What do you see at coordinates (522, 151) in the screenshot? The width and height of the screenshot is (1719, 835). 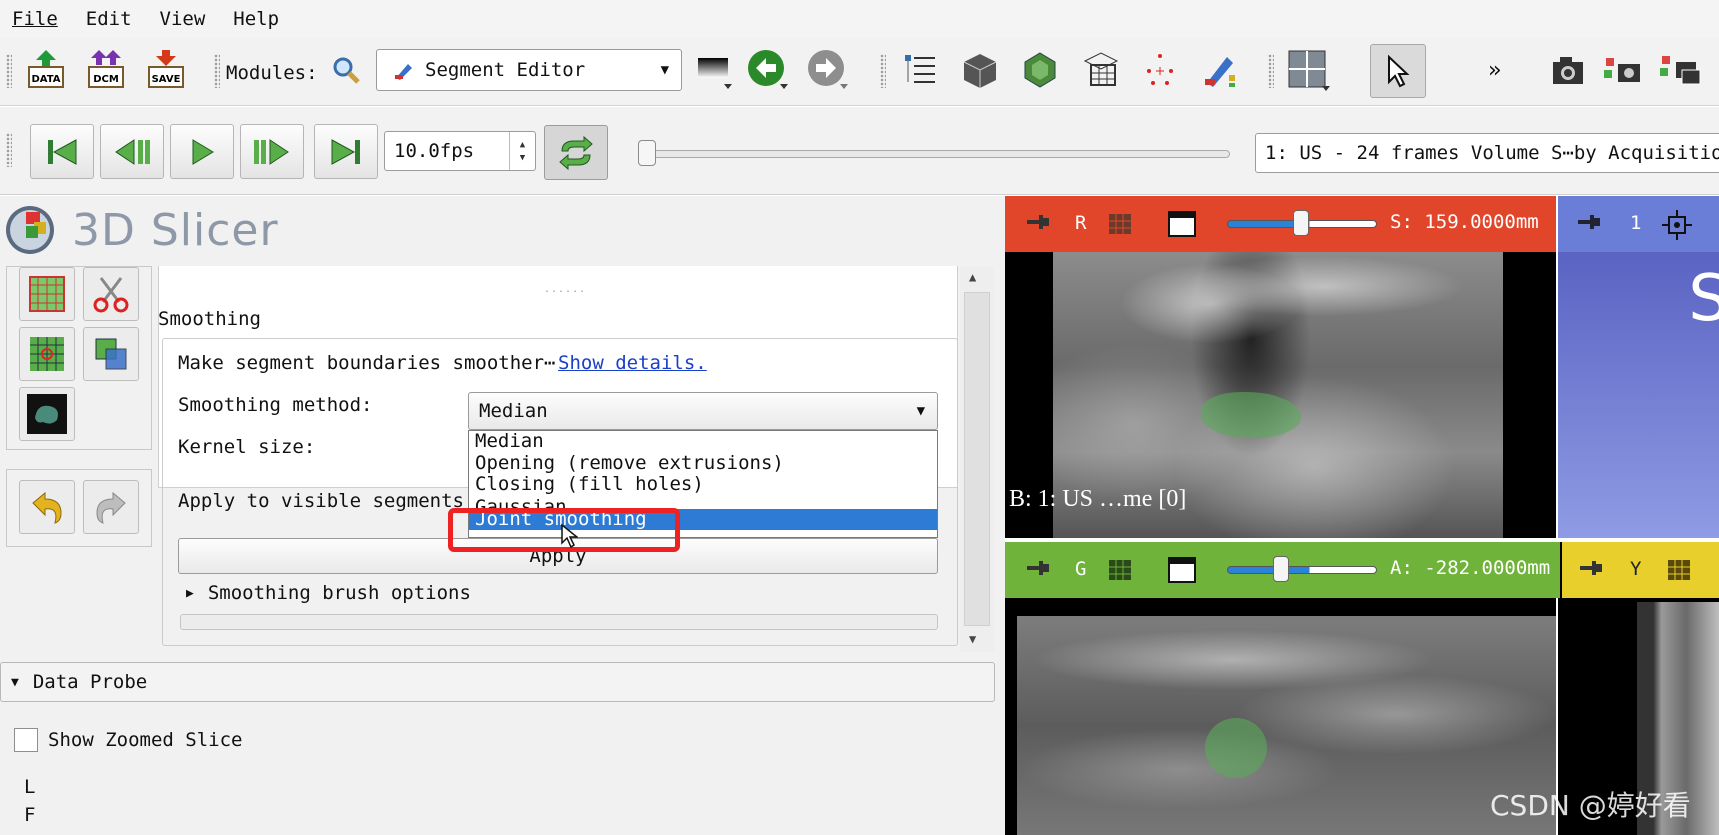 I see `spin-arrows: ▲ ▼` at bounding box center [522, 151].